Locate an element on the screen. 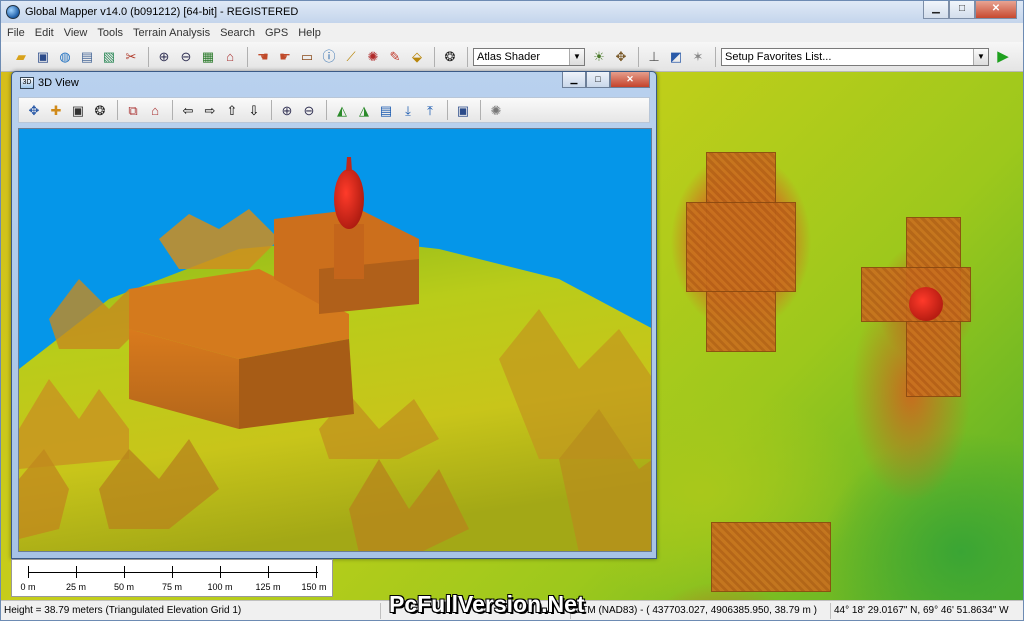 This screenshot has height=621, width=1024. overlay-icon: ▧ is located at coordinates (109, 57).